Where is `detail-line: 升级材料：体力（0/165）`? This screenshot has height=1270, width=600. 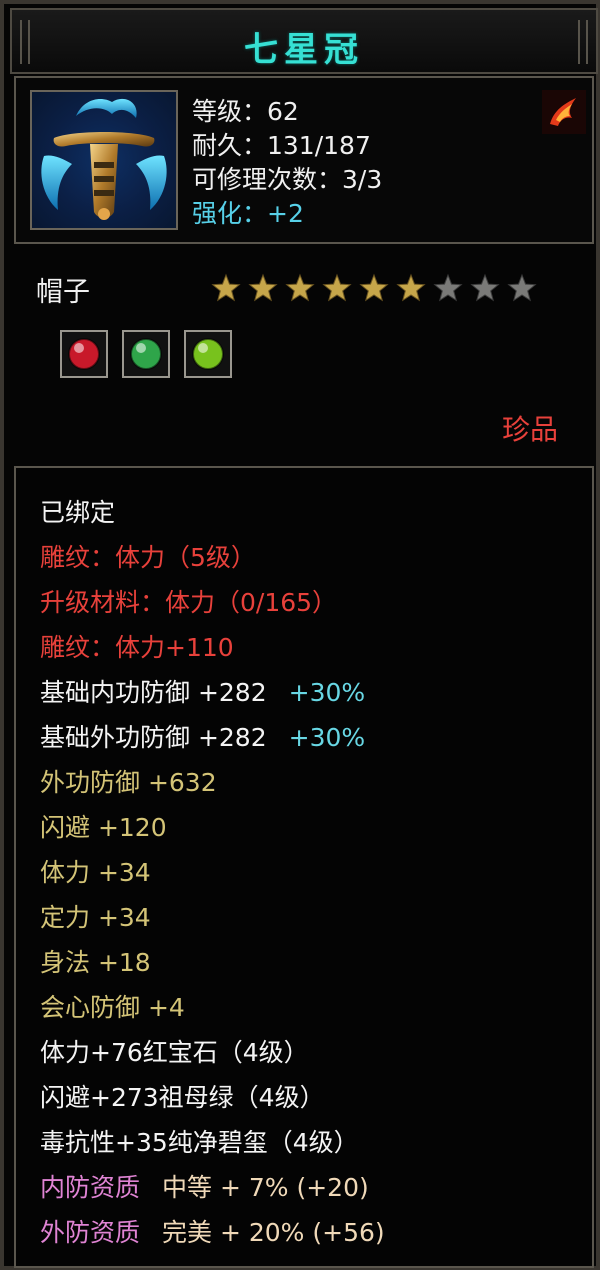 detail-line: 升级材料：体力（0/165） is located at coordinates (188, 603).